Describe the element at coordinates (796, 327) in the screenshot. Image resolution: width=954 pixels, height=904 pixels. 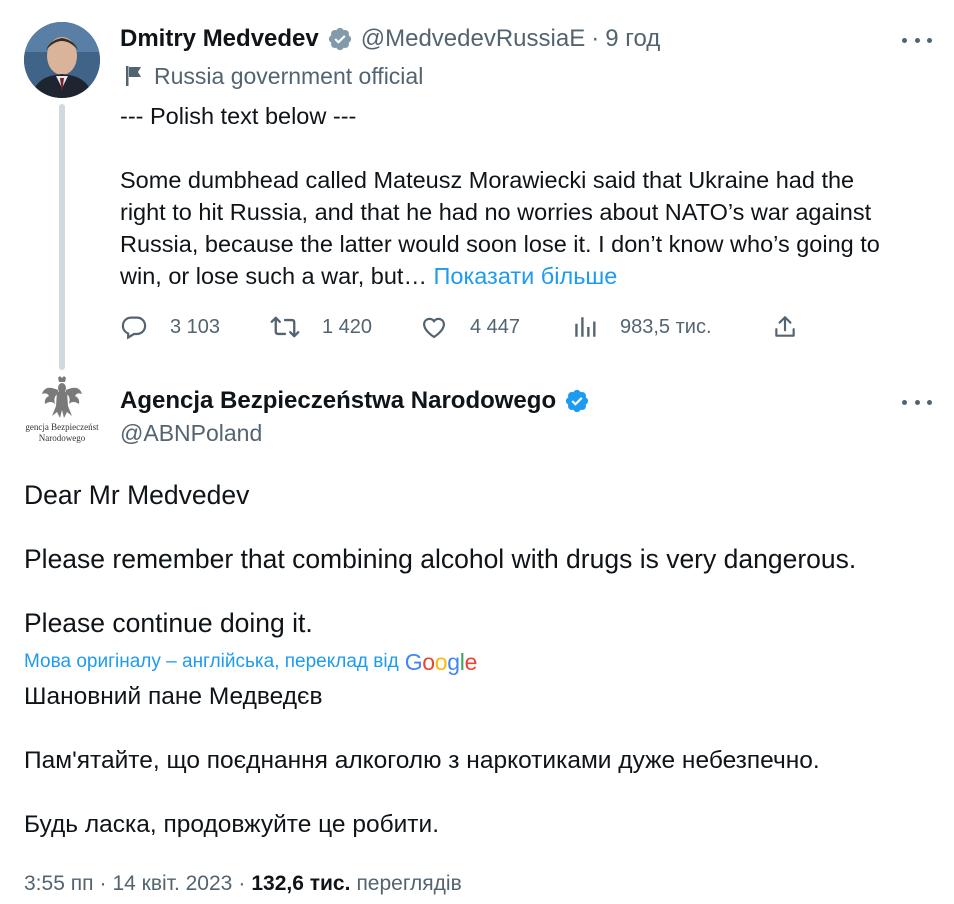
I see `share-button` at that location.